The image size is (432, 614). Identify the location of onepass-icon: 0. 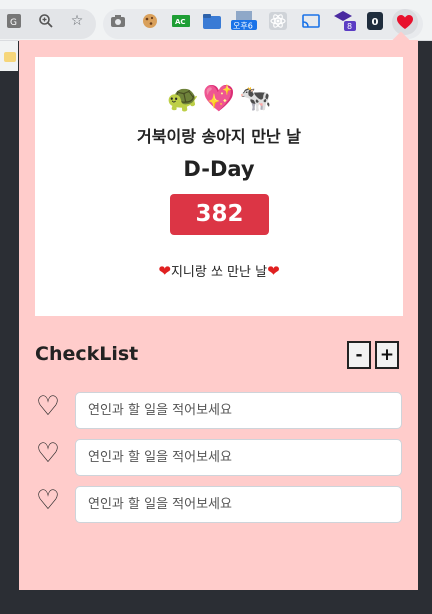
(375, 21).